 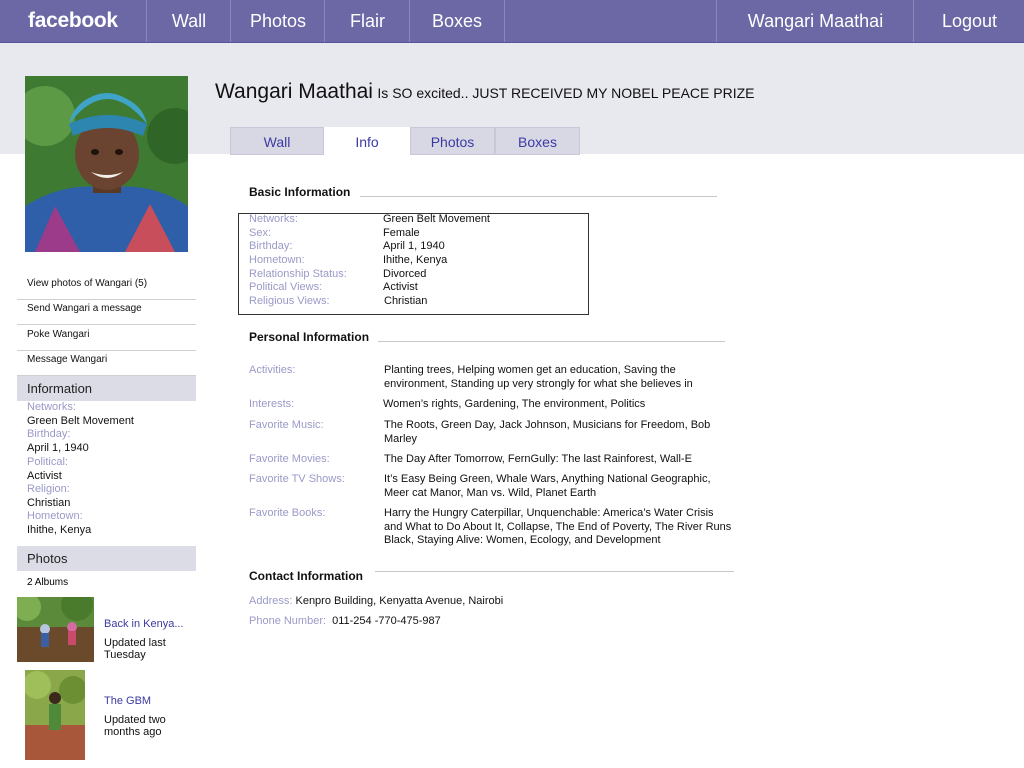 What do you see at coordinates (401, 233) in the screenshot?
I see `basic-info-value: Female` at bounding box center [401, 233].